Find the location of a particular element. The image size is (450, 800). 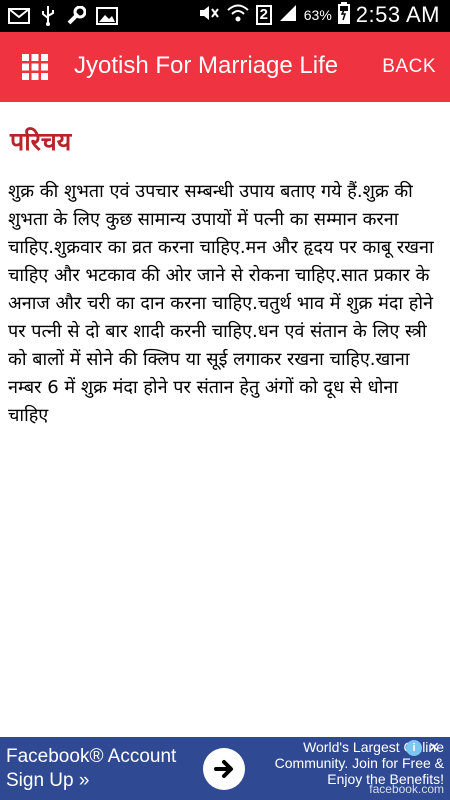

battery-percent: 63% is located at coordinates (317, 15).